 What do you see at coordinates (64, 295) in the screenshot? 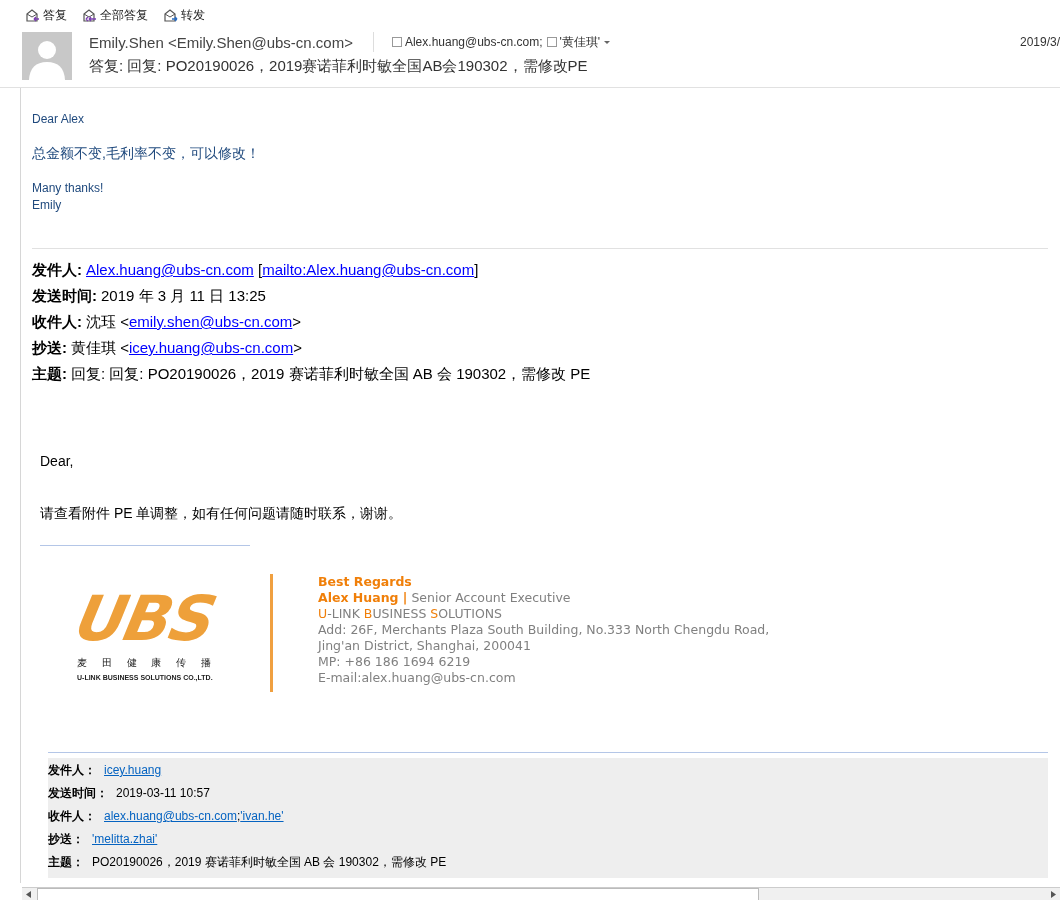
I see `field-label: 发送时间:` at bounding box center [64, 295].